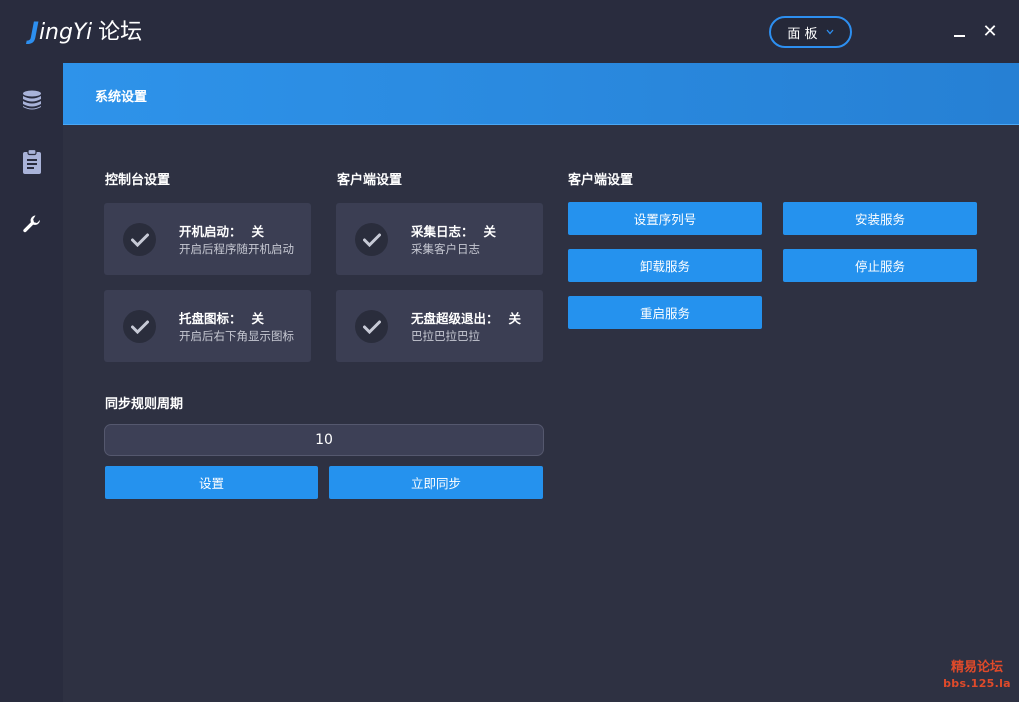  Describe the element at coordinates (665, 312) in the screenshot. I see `restart-service-button: 重启服务` at that location.